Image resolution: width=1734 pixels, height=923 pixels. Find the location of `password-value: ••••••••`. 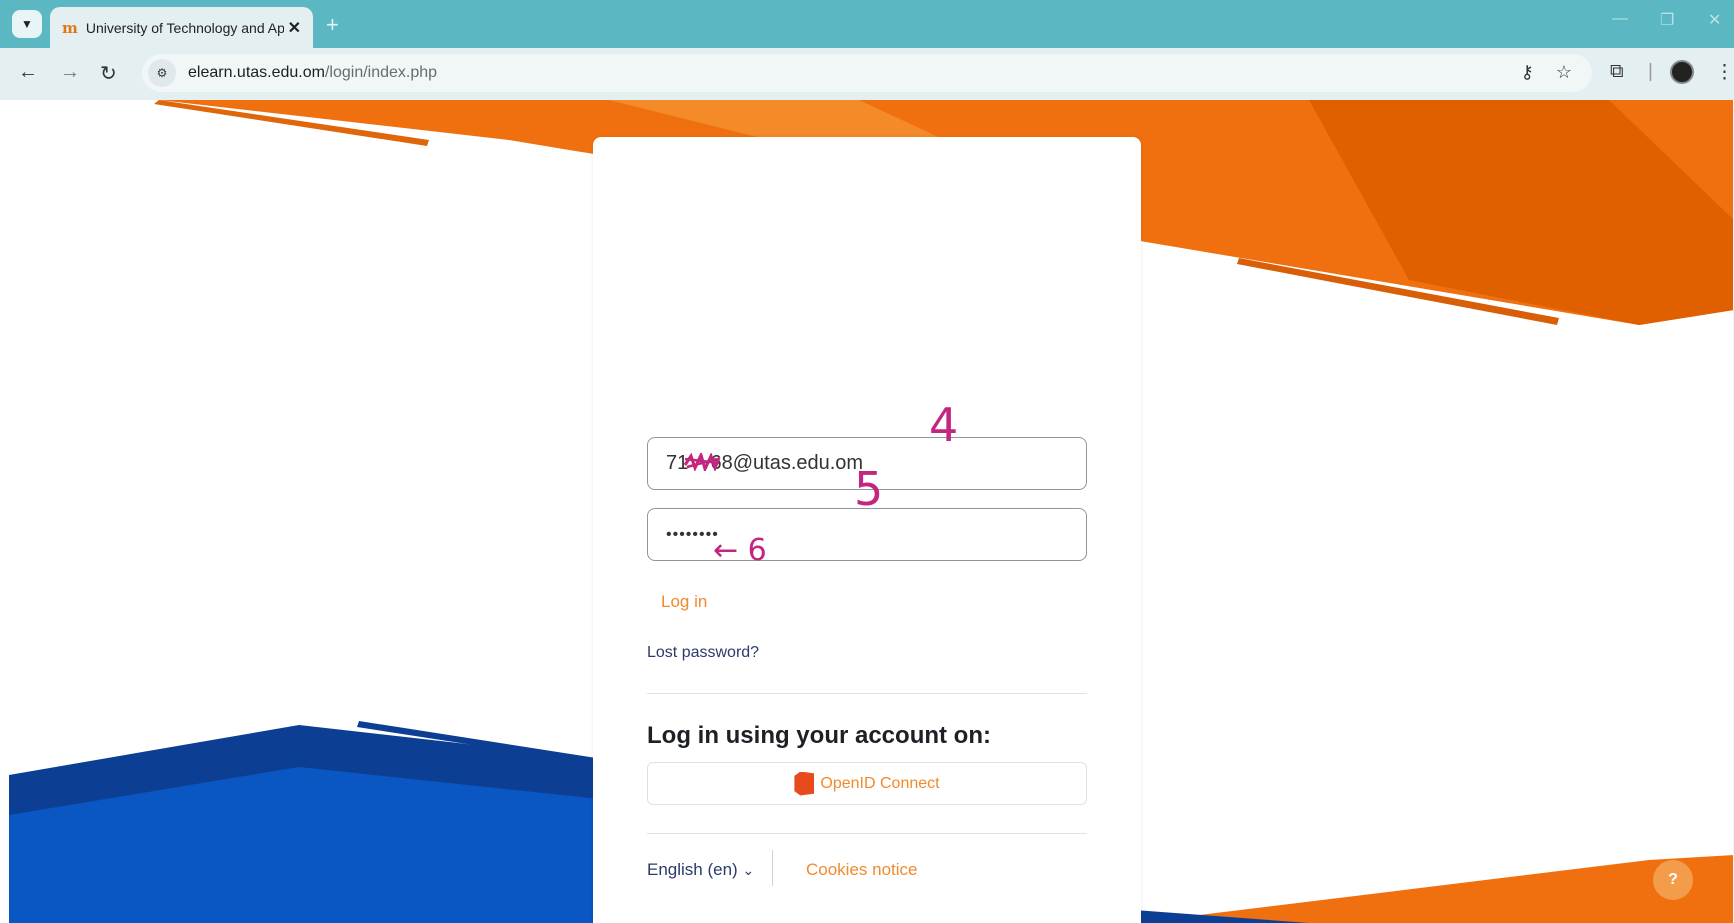

password-value: •••••••• is located at coordinates (692, 534).